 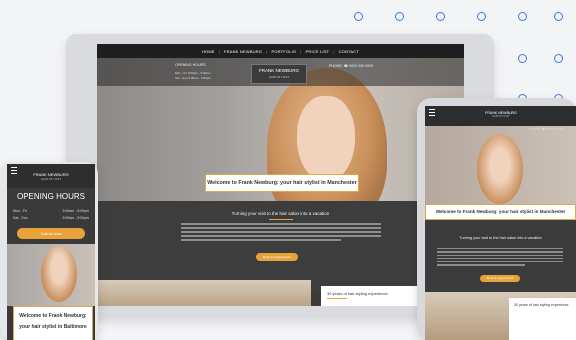 I want to click on nav-home: HOME, so click(x=208, y=51).